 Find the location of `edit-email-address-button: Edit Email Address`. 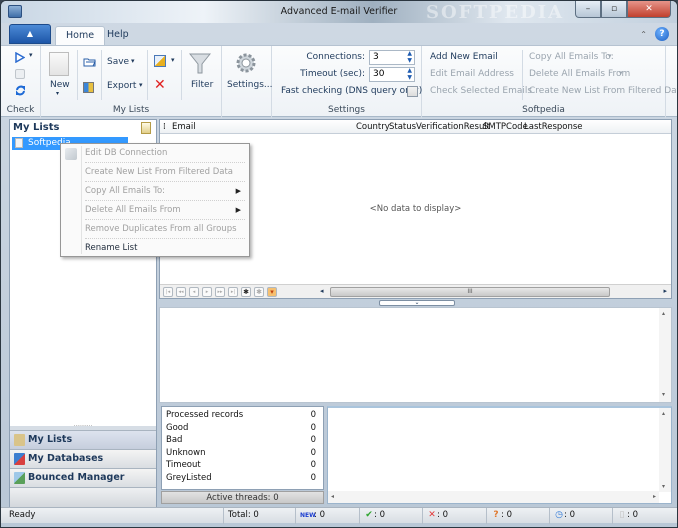

edit-email-address-button: Edit Email Address is located at coordinates (472, 74).